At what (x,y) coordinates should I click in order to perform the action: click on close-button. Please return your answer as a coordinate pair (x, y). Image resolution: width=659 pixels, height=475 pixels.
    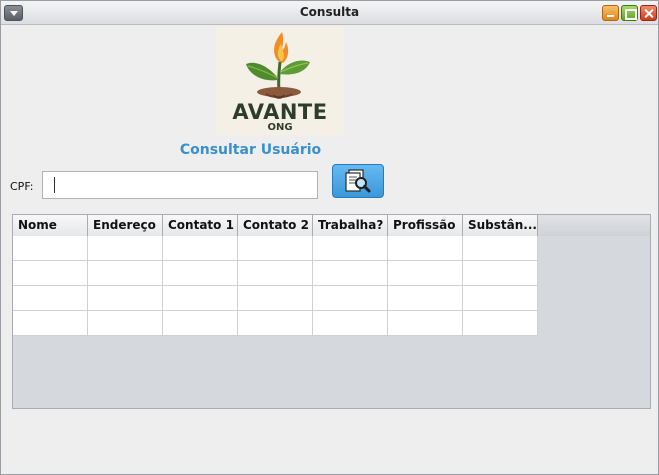
    Looking at the image, I should click on (648, 13).